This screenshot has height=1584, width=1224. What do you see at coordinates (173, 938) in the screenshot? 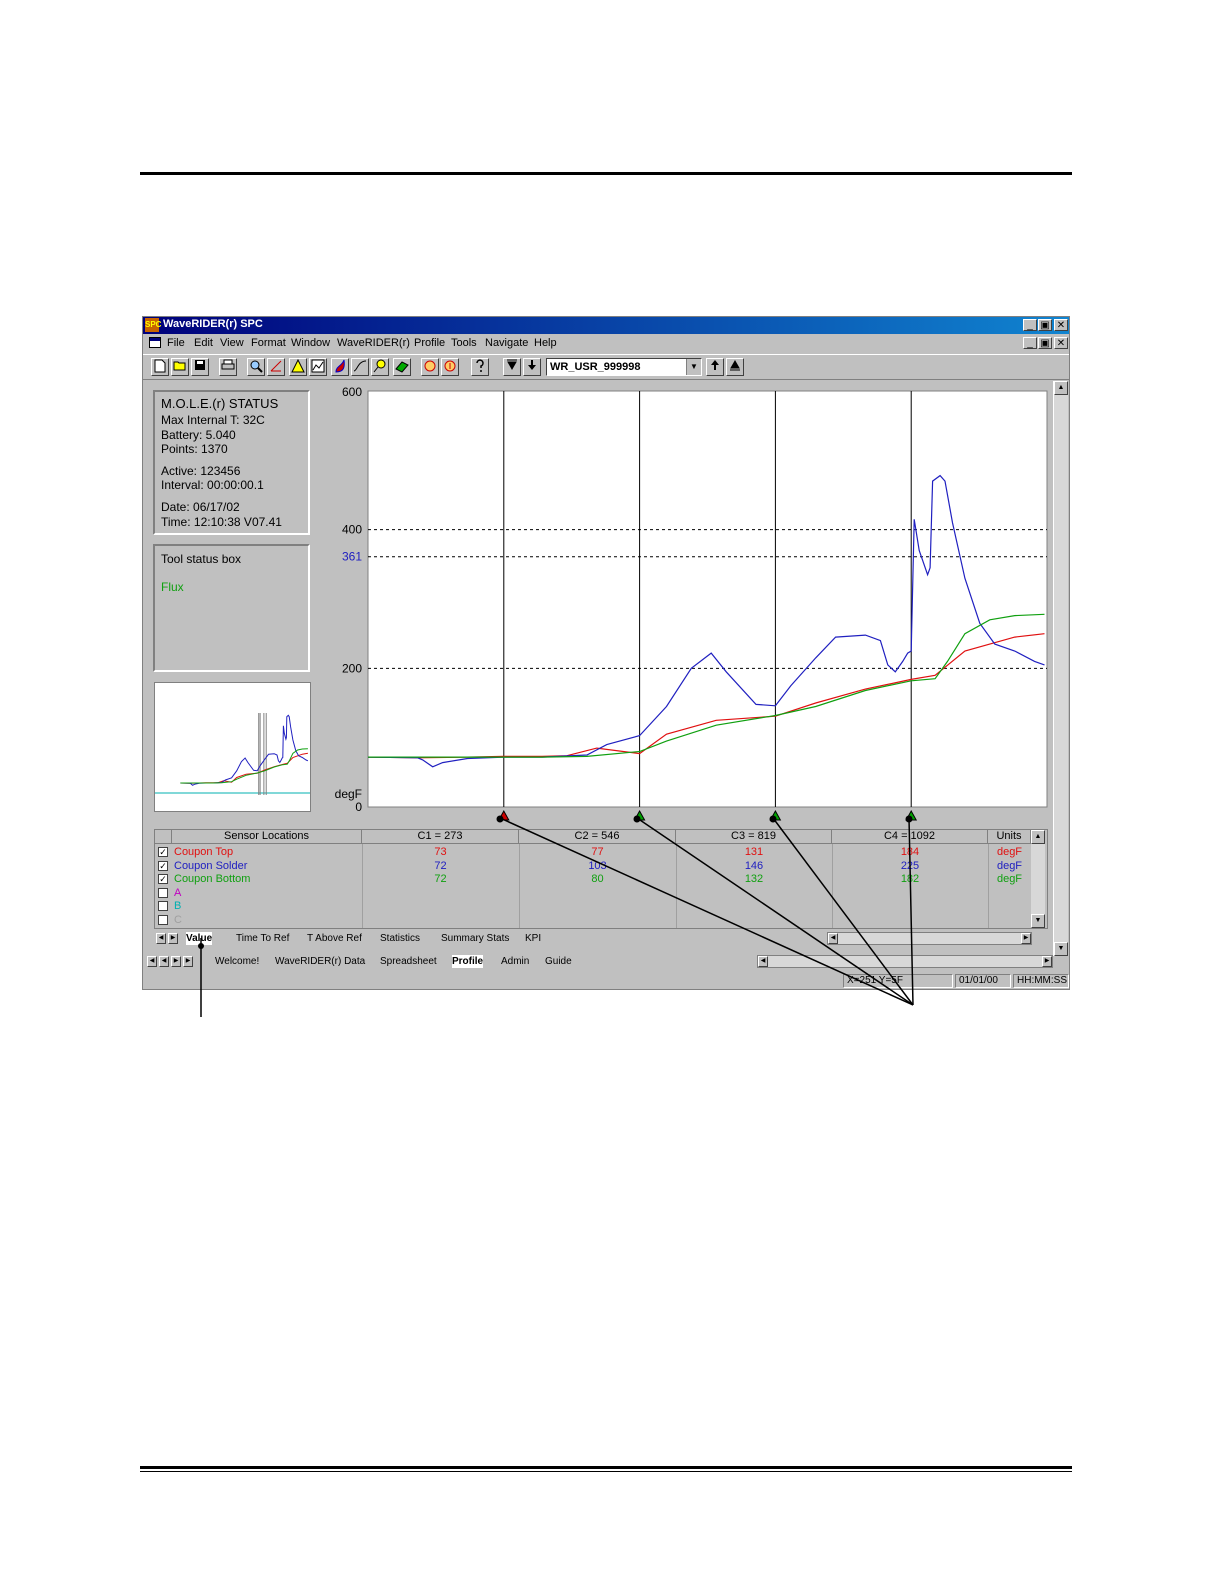
I see `tab-next-icon: ▶` at bounding box center [173, 938].